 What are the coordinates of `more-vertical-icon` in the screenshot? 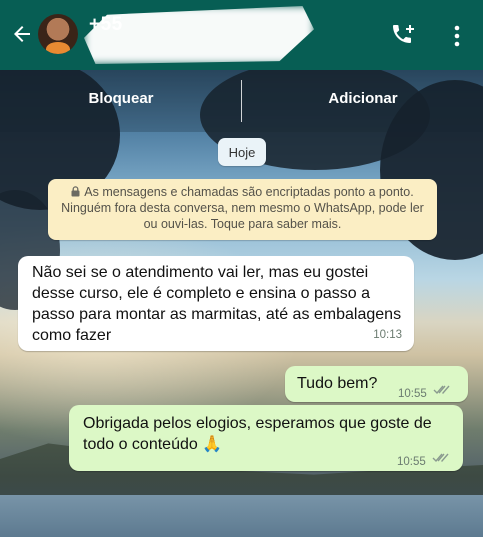 It's located at (457, 36).